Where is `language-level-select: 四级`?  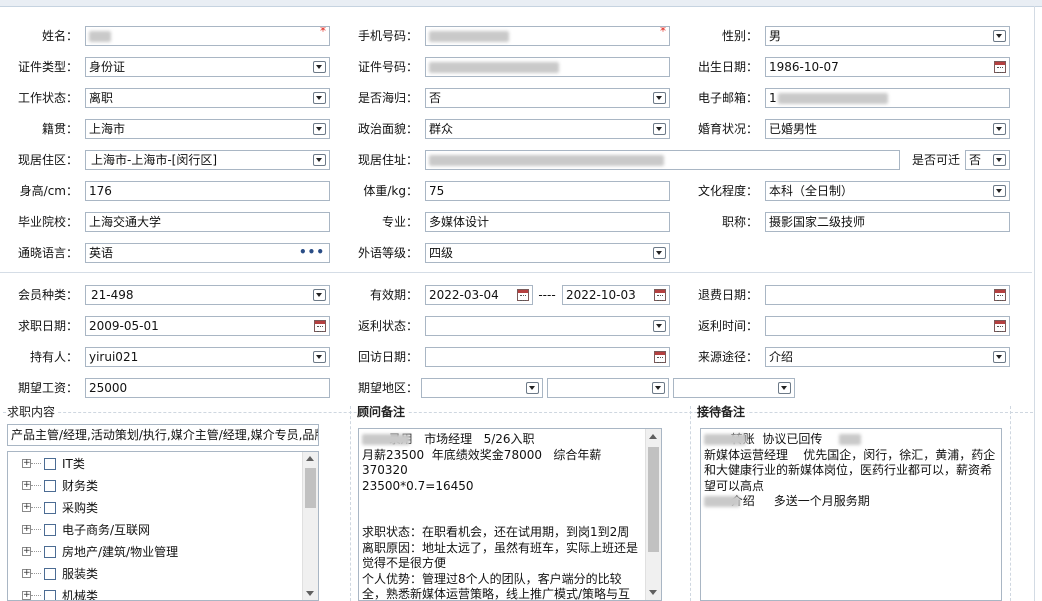
language-level-select: 四级 is located at coordinates (547, 253).